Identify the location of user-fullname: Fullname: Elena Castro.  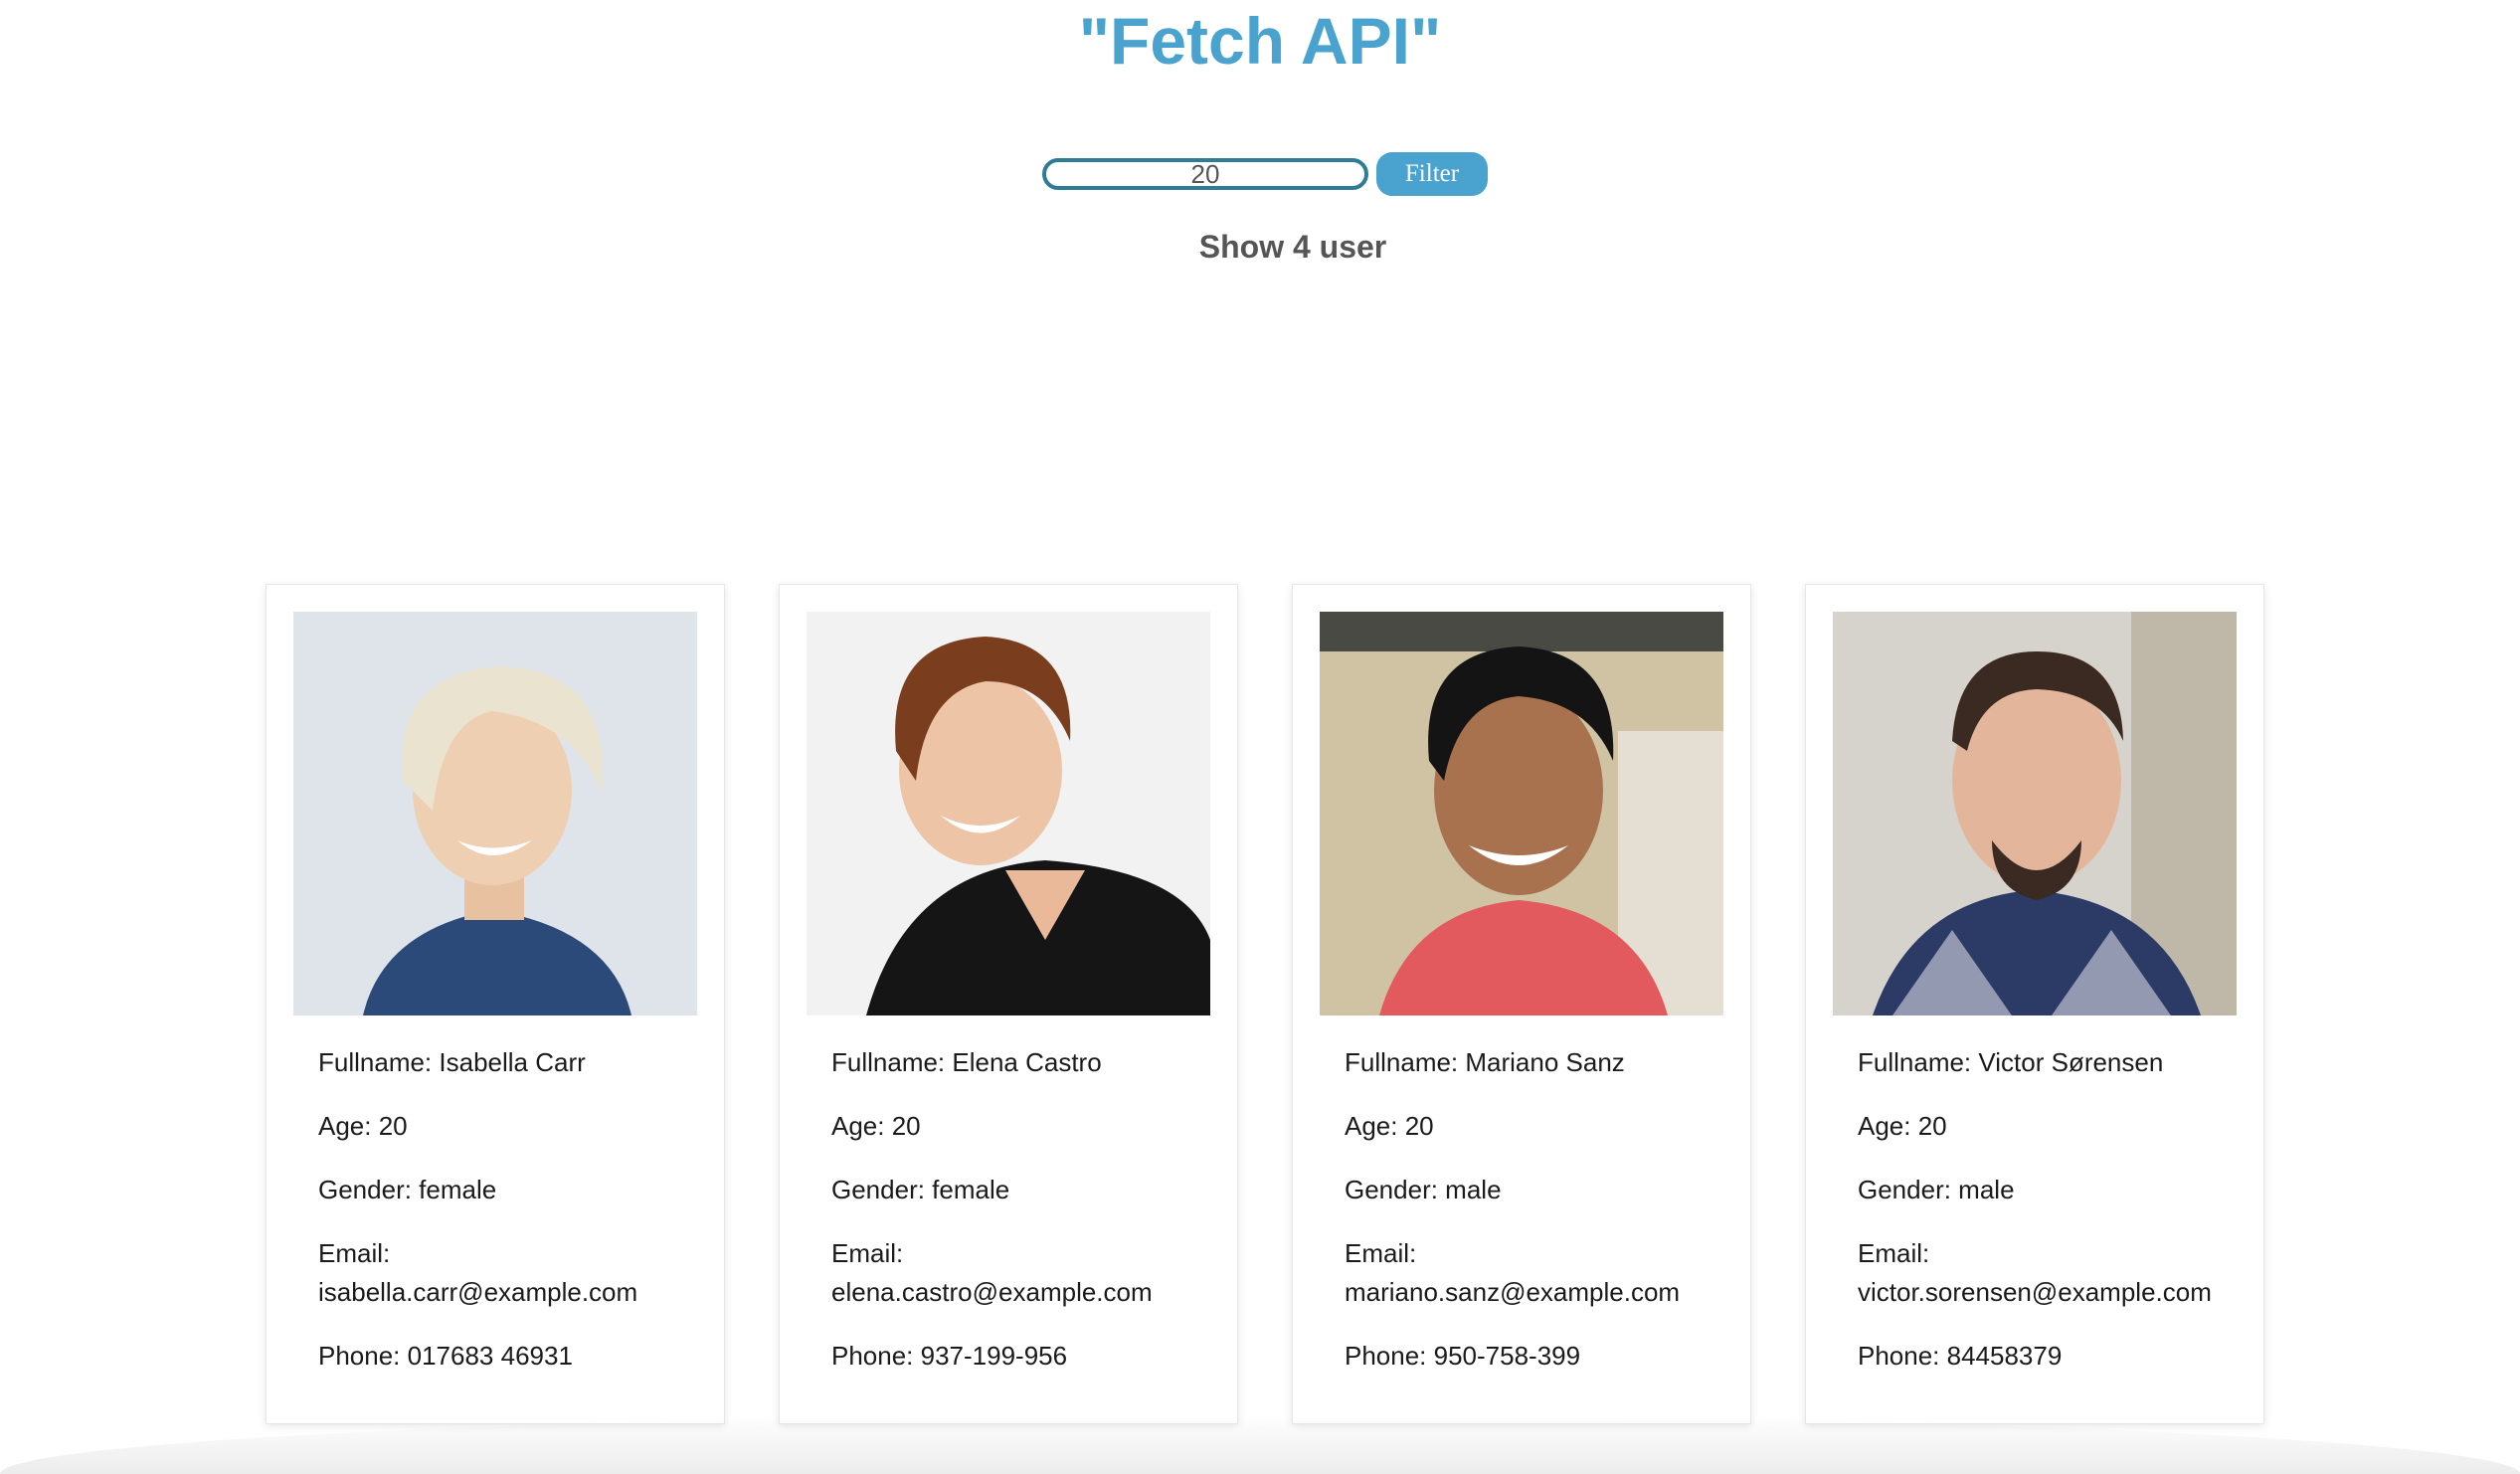
(966, 1062).